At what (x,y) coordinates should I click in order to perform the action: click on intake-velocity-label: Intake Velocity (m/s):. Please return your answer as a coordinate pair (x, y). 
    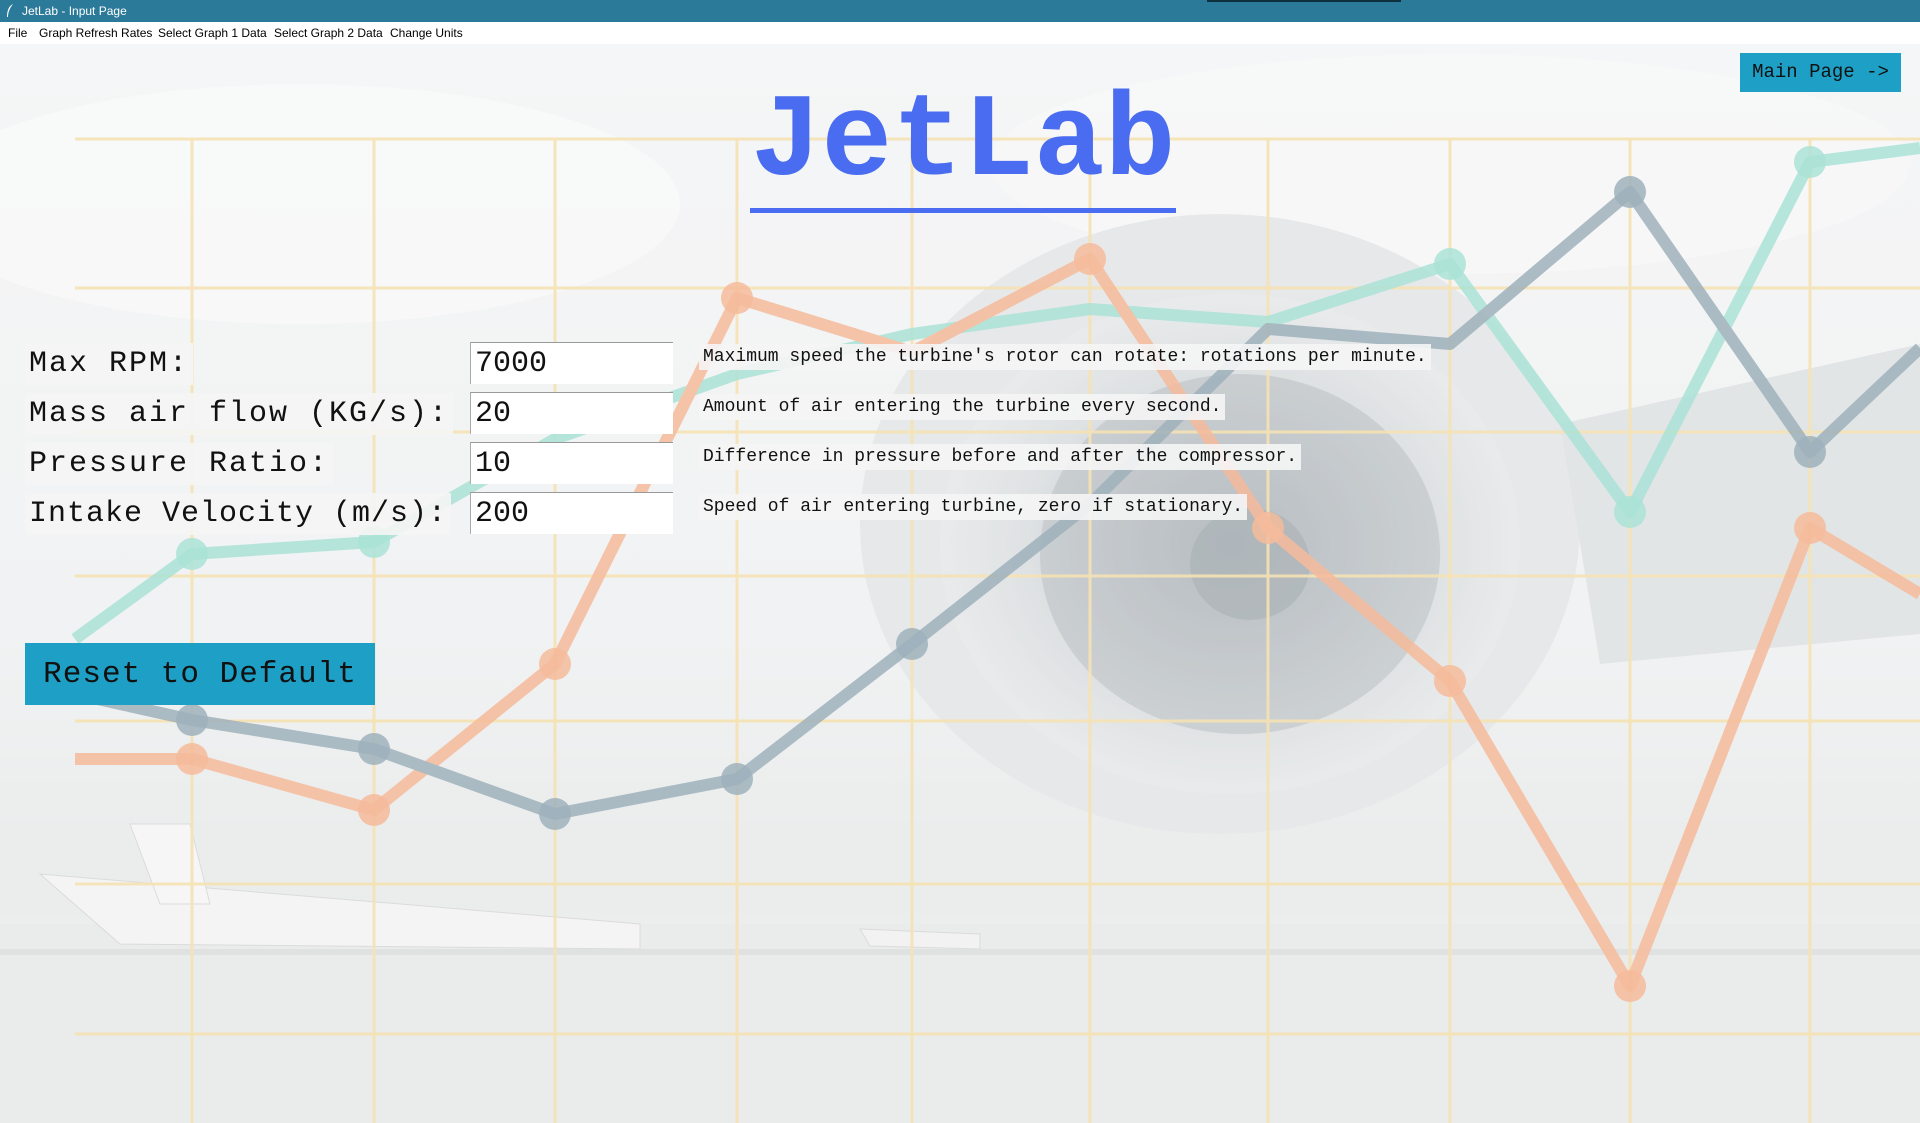
    Looking at the image, I should click on (238, 514).